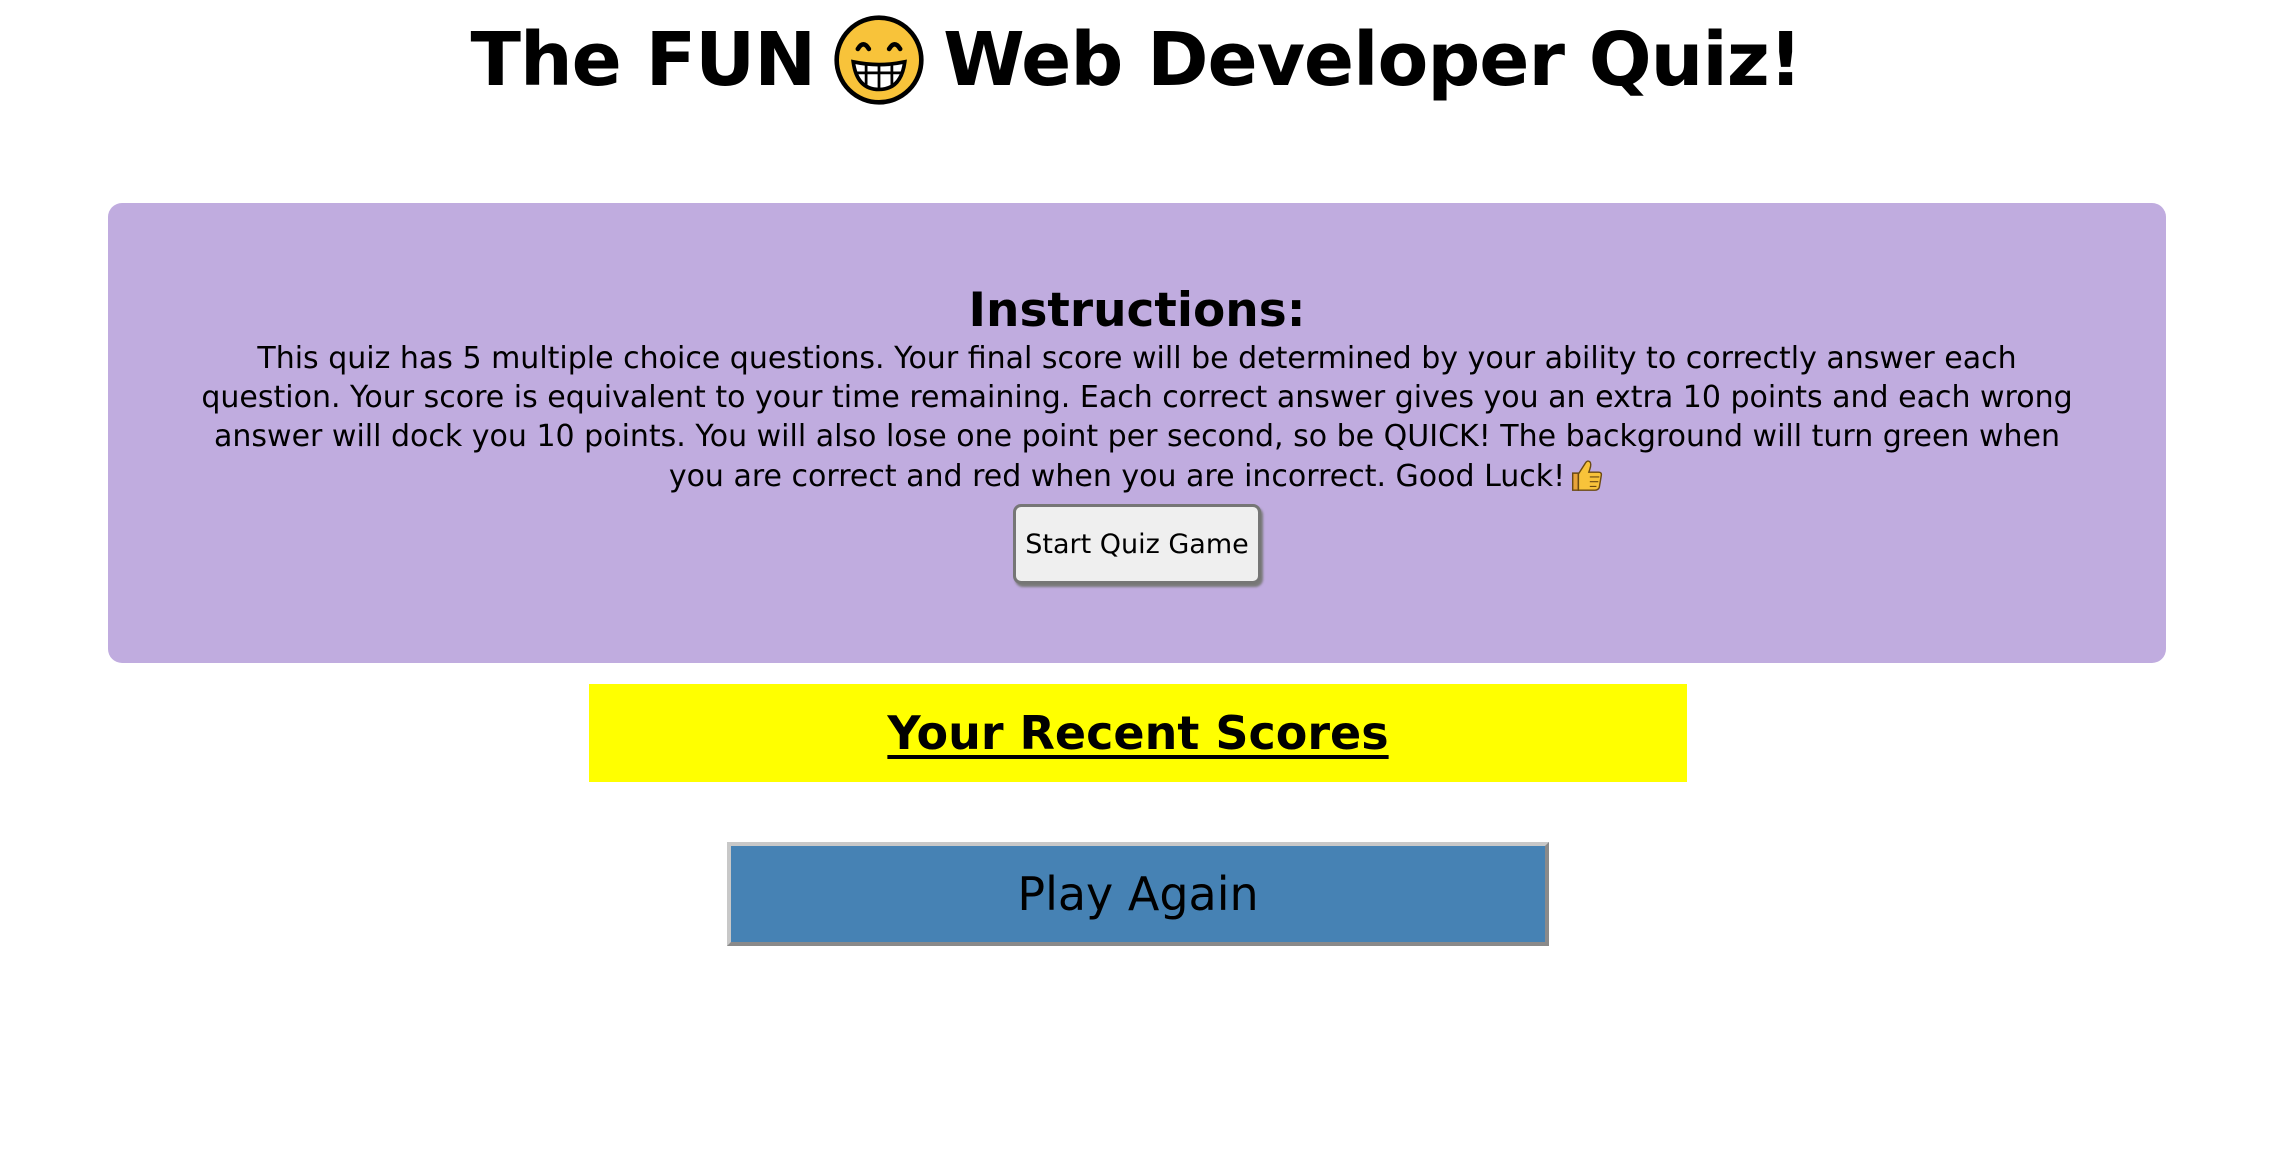 This screenshot has width=2272, height=1152. I want to click on play-again-button: Play Again, so click(1138, 894).